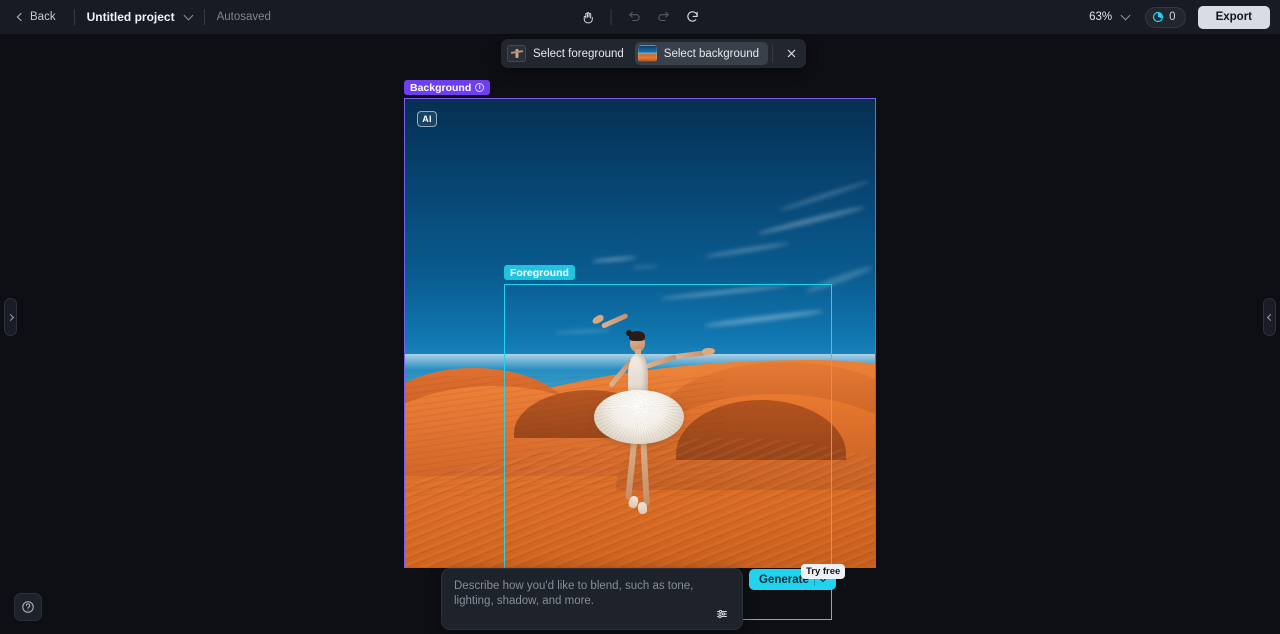 The height and width of the screenshot is (634, 1280). What do you see at coordinates (131, 17) in the screenshot?
I see `project-title: Untitled project` at bounding box center [131, 17].